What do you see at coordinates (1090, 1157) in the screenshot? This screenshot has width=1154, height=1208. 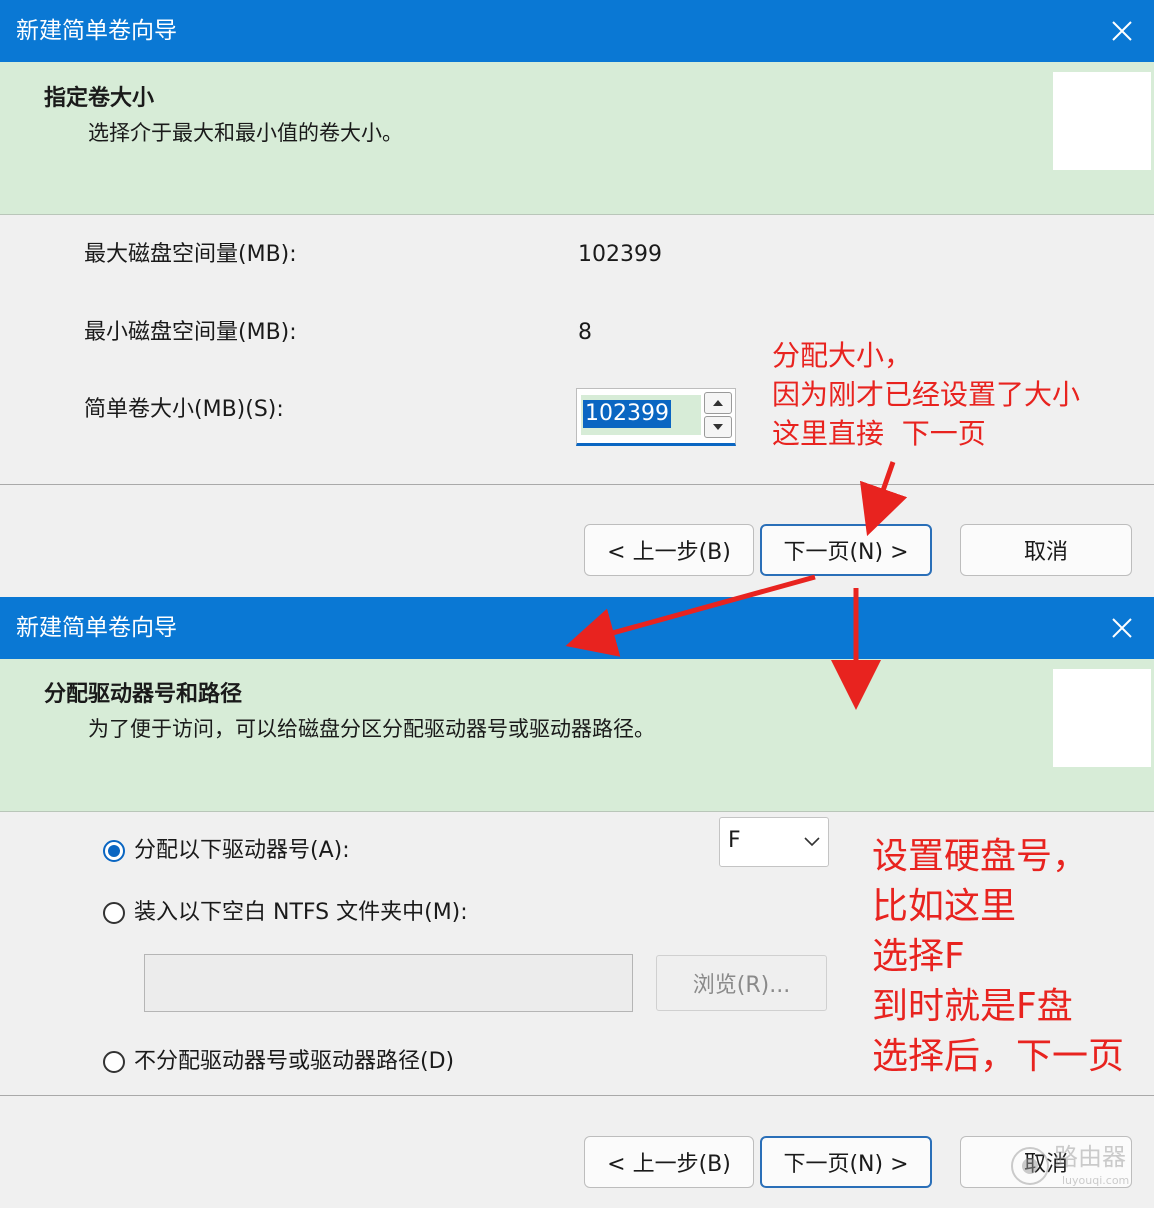 I see `watermark-text: 路由器` at bounding box center [1090, 1157].